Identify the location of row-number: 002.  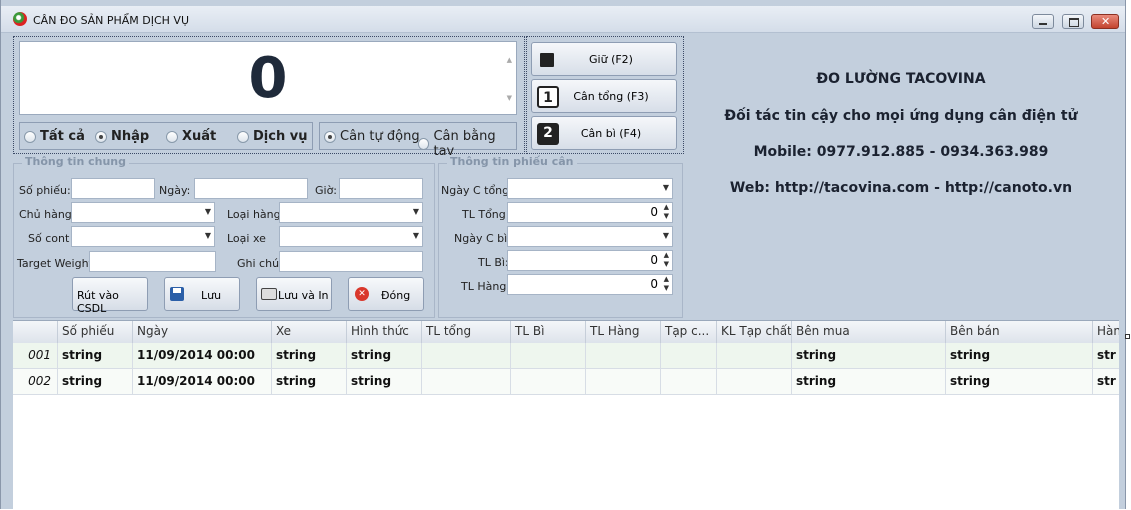
(35, 381).